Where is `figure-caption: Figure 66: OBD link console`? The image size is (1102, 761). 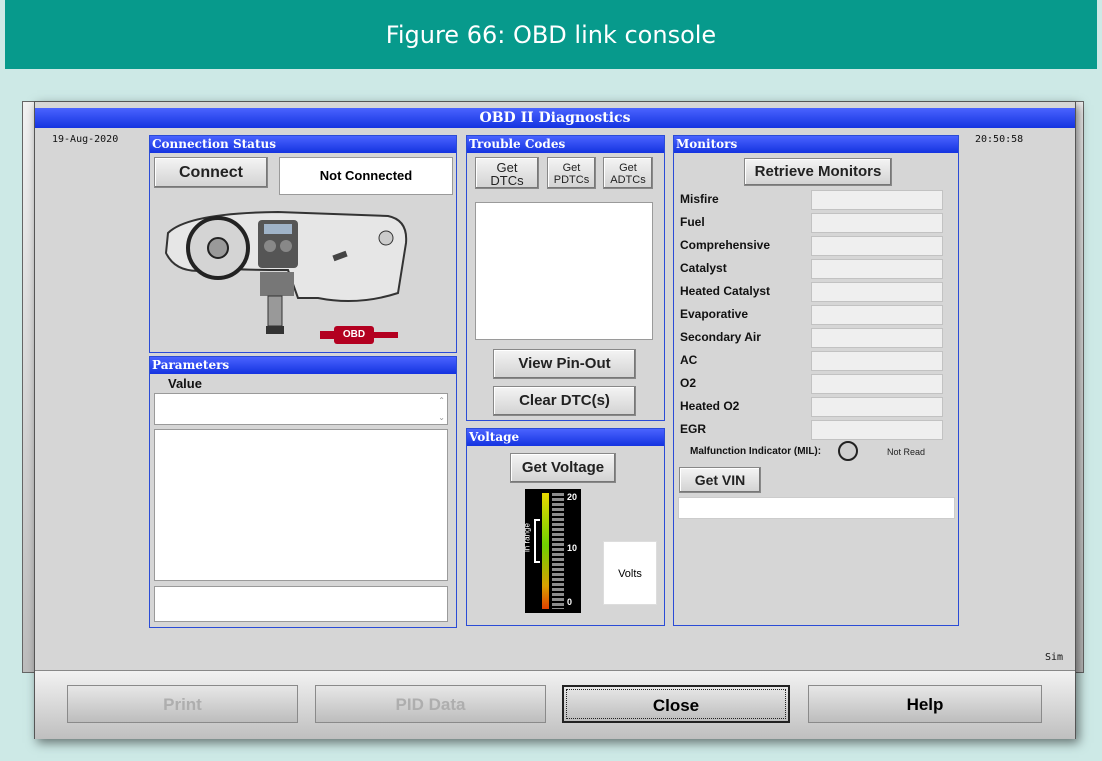 figure-caption: Figure 66: OBD link console is located at coordinates (551, 34).